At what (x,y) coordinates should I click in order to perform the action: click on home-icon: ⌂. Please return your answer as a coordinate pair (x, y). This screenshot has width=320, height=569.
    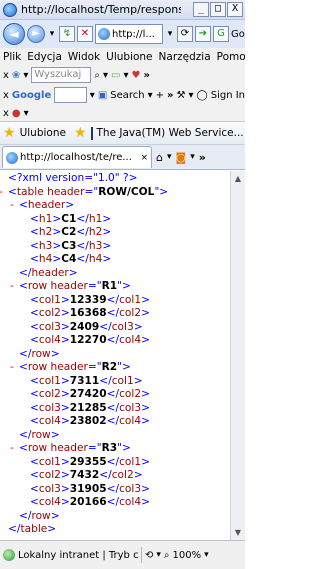
    Looking at the image, I should click on (159, 157).